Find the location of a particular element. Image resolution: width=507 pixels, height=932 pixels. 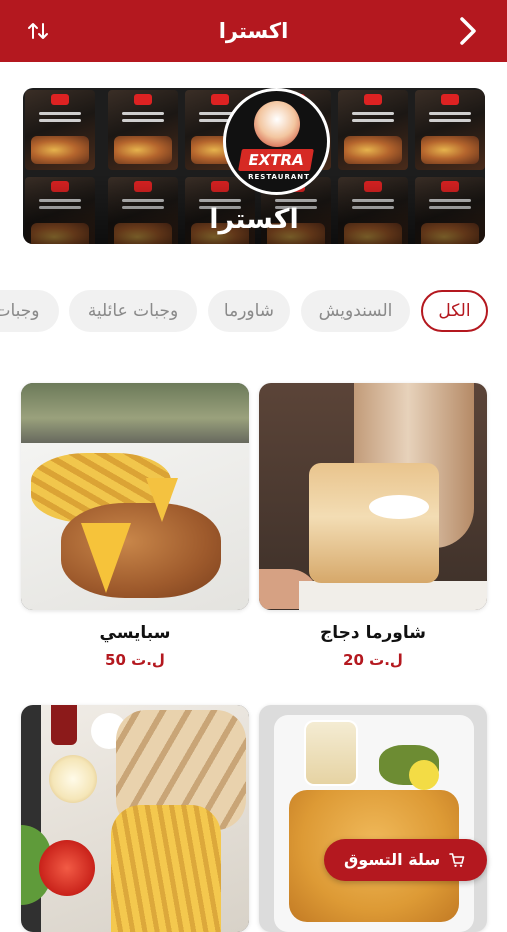

cart-button-label: سلة التسوق is located at coordinates (392, 859).